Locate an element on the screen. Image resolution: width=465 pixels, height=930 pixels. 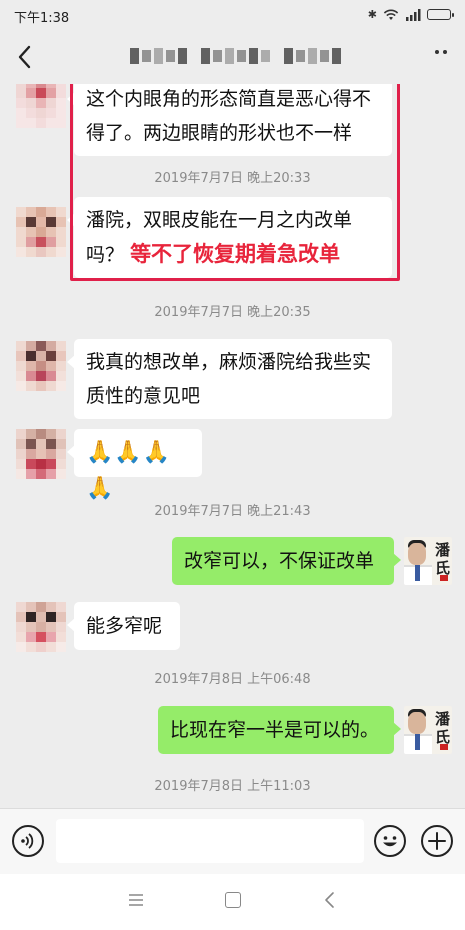
message-line: 质性的意见吧 is located at coordinates (143, 396).